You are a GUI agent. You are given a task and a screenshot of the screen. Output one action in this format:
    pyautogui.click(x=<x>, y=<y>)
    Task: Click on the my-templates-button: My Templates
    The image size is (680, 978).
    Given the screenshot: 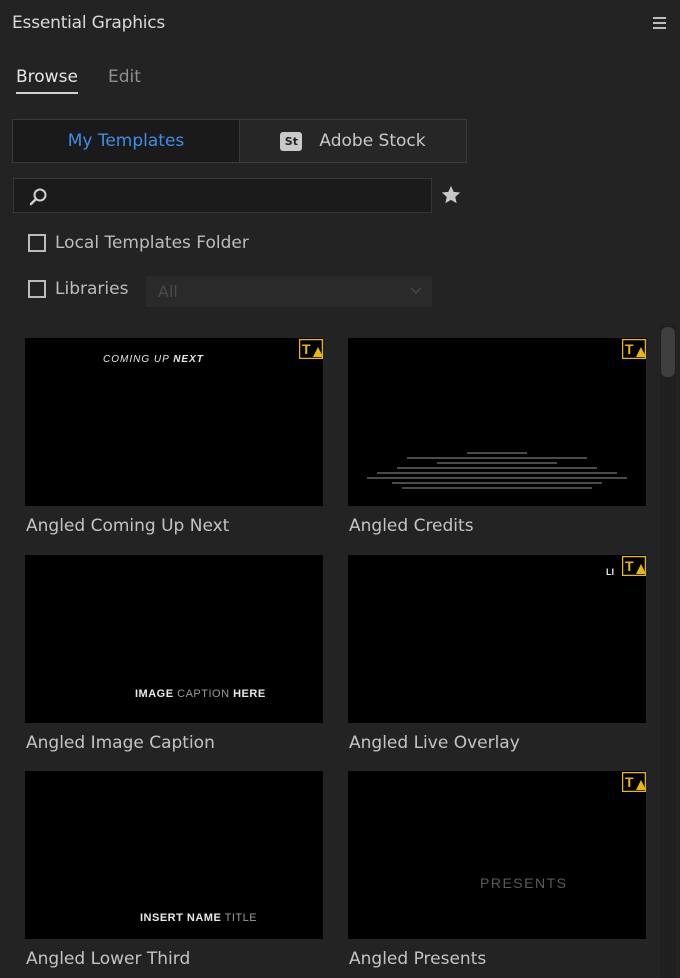 What is the action you would take?
    pyautogui.click(x=126, y=141)
    